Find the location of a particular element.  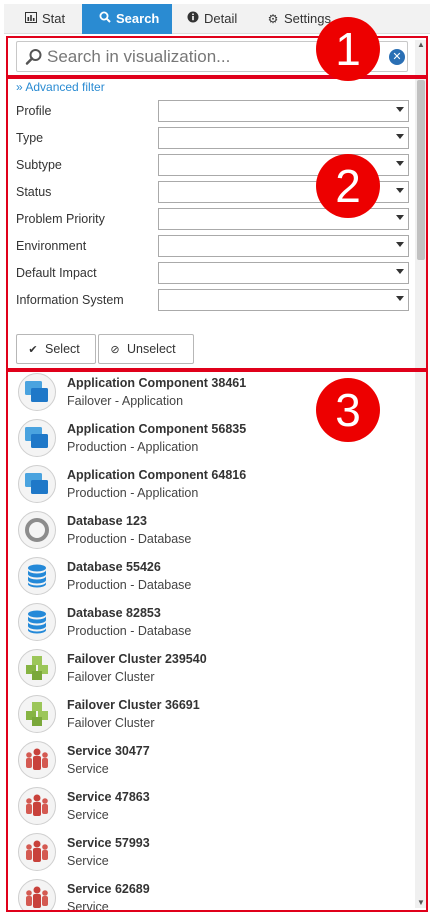

bar-chart-icon is located at coordinates (31, 19).